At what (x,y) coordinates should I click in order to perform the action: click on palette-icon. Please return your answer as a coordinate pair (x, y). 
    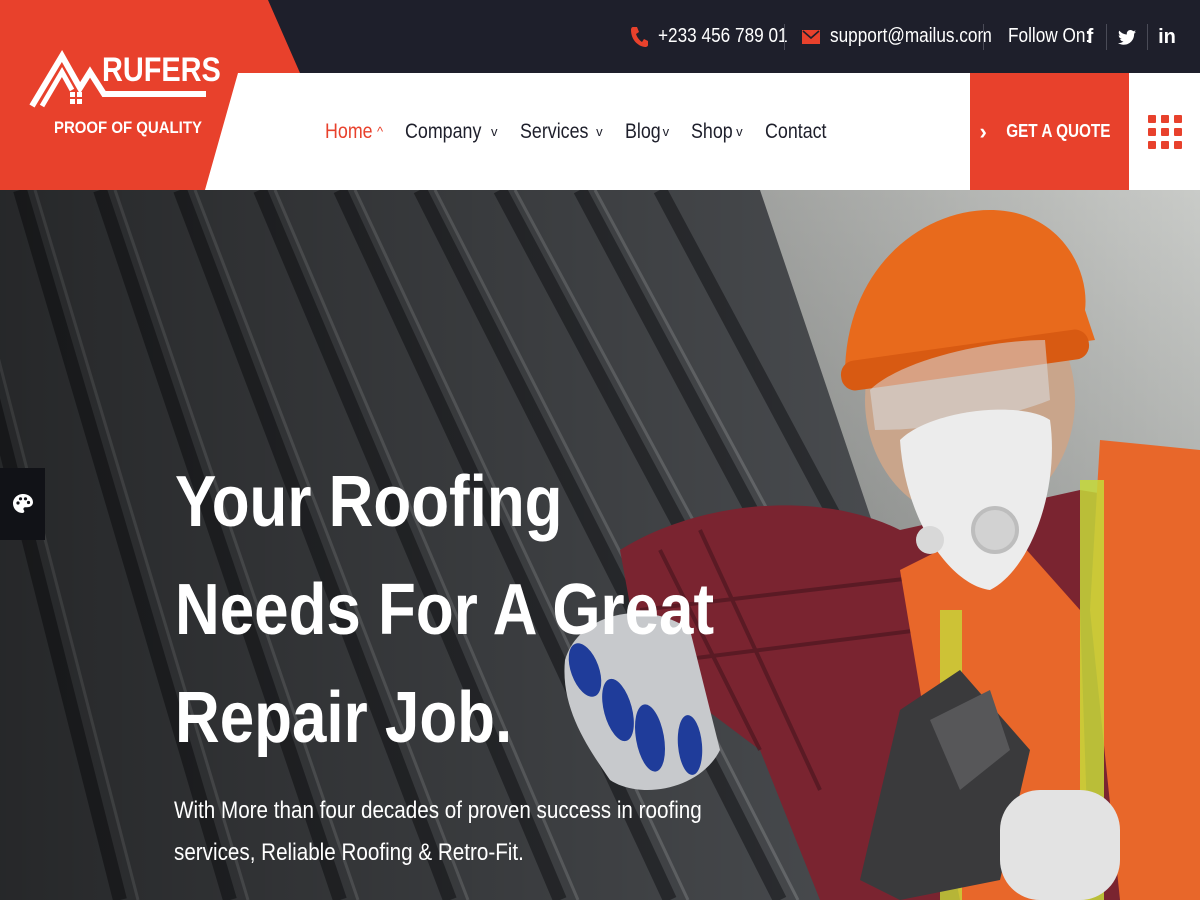
    Looking at the image, I should click on (22, 504).